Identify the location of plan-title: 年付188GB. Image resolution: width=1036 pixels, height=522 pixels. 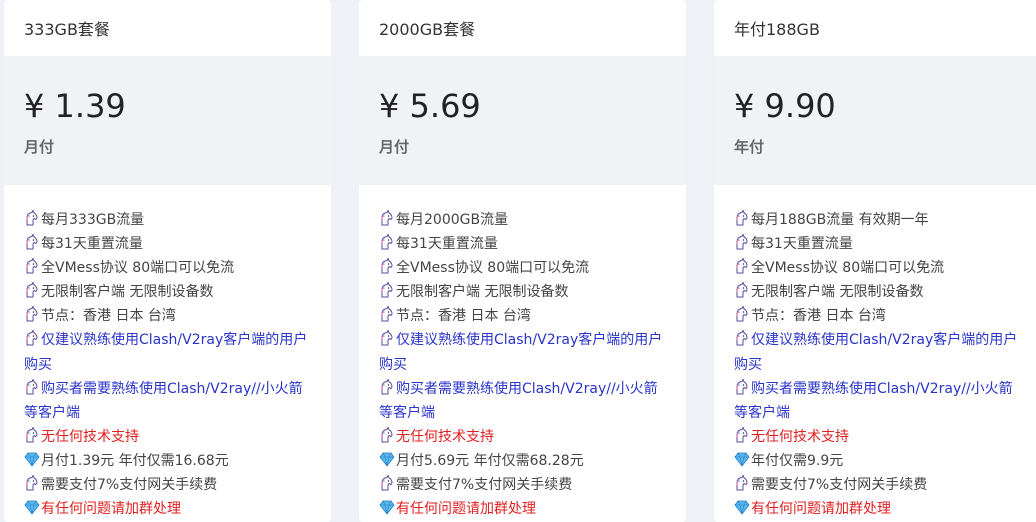
(777, 29).